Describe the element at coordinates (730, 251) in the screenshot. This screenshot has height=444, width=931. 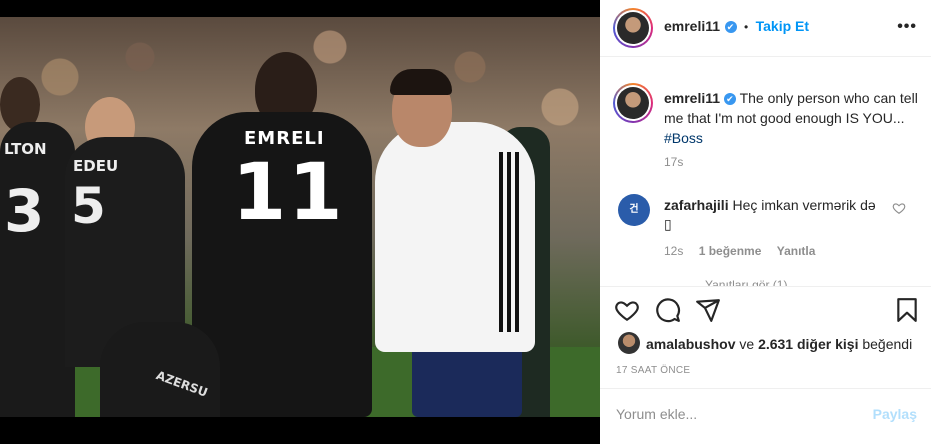
I see `comment-likes: 1 beğenme` at that location.